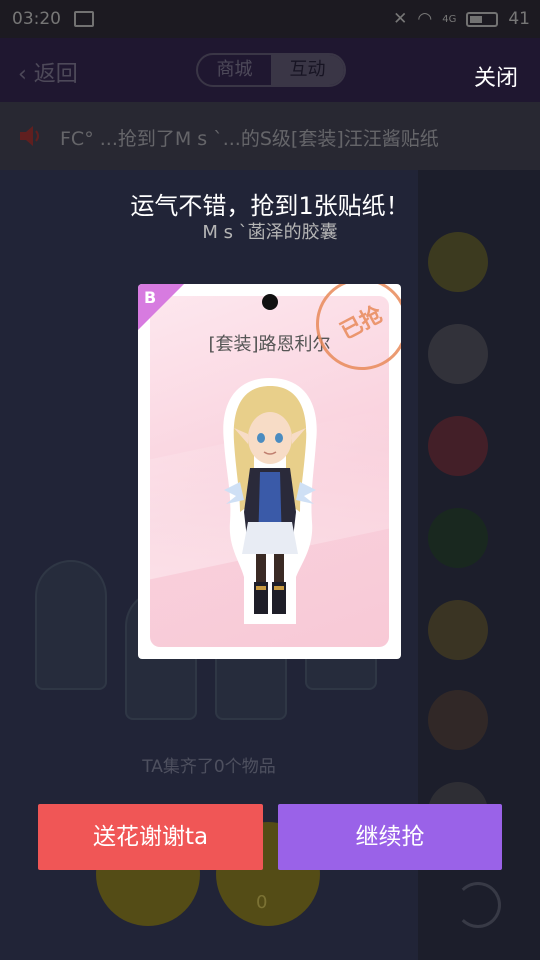 This screenshot has height=960, width=540. Describe the element at coordinates (270, 302) in the screenshot. I see `card-hole` at that location.